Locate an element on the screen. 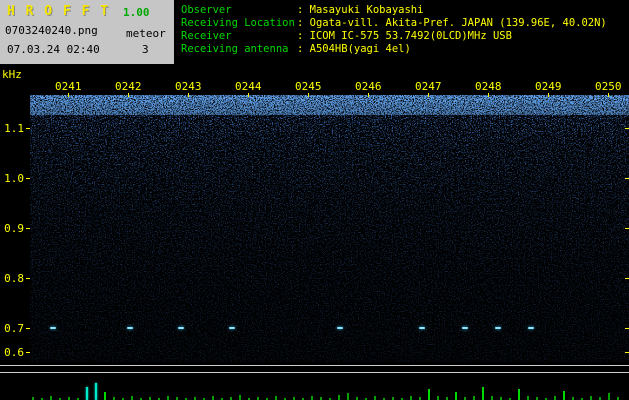 The width and height of the screenshot is (629, 400). time-tick-label: 0250 is located at coordinates (608, 86).